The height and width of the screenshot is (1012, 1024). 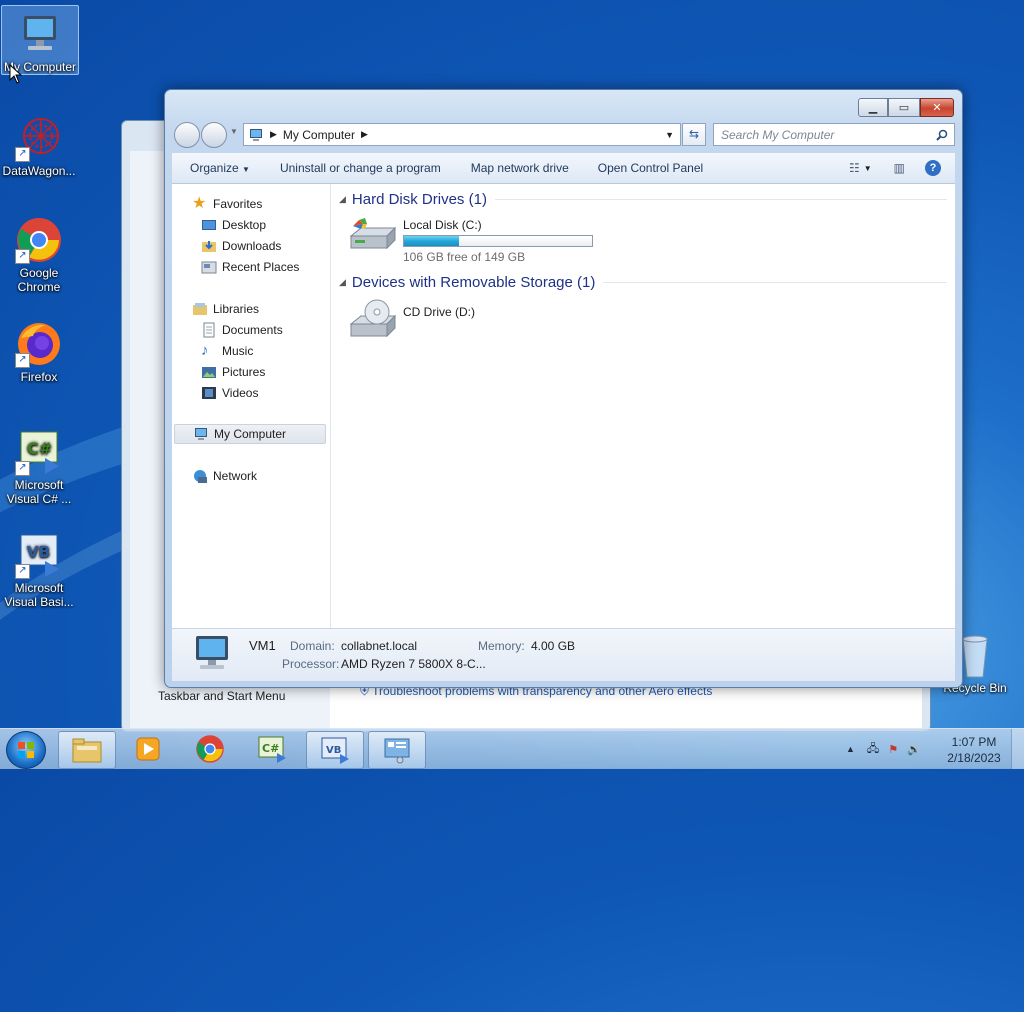 I want to click on nav-music: ♪ Music, so click(x=227, y=351).